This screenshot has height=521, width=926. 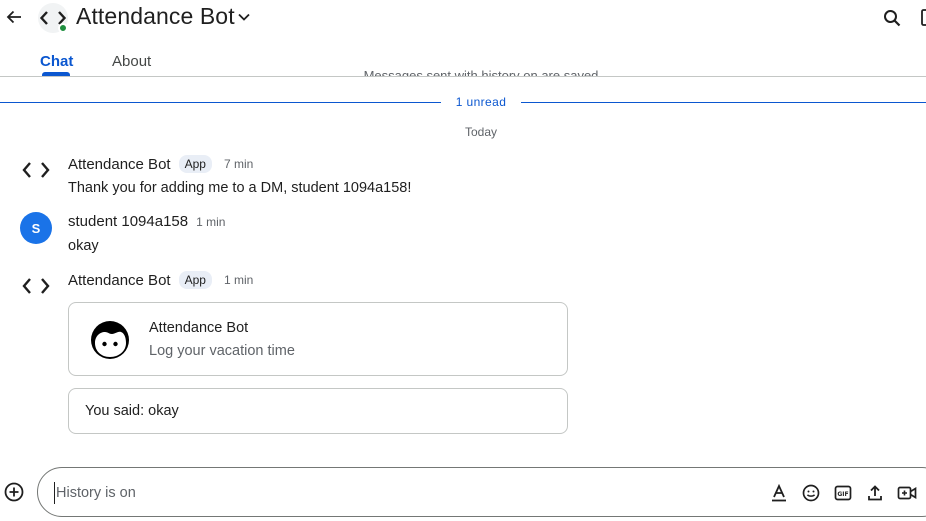 What do you see at coordinates (481, 132) in the screenshot?
I see `date-separator: Today` at bounding box center [481, 132].